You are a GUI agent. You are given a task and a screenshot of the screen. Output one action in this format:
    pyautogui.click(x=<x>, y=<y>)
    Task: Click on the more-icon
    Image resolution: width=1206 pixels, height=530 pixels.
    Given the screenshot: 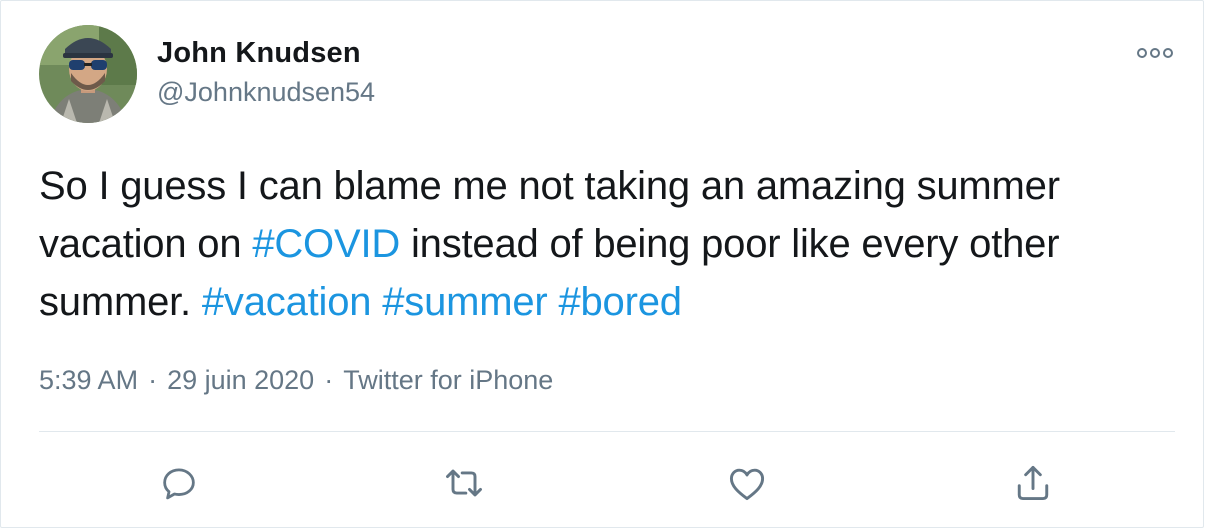 What is the action you would take?
    pyautogui.click(x=1155, y=53)
    